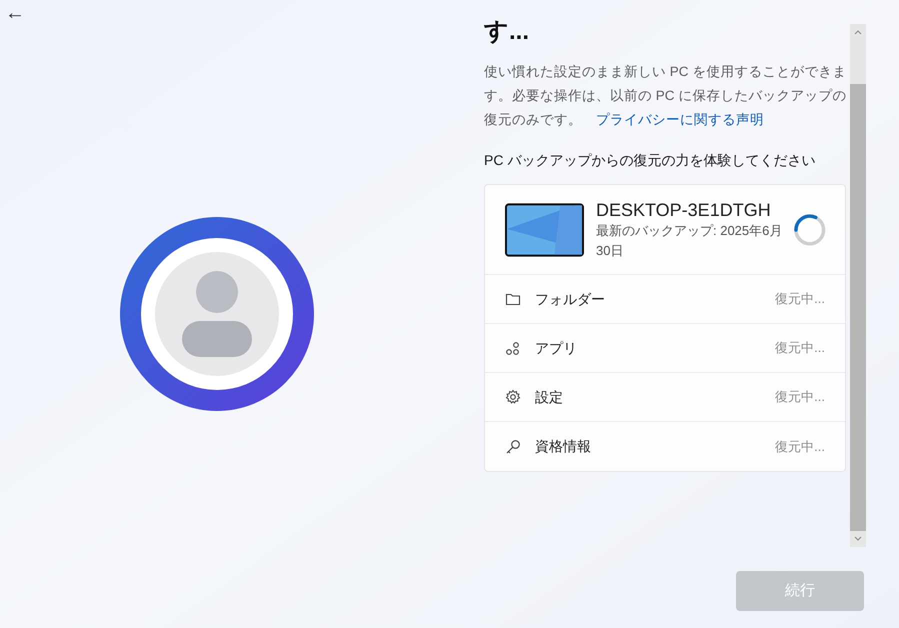 The width and height of the screenshot is (899, 628). Describe the element at coordinates (549, 397) in the screenshot. I see `item-label: 設定` at that location.